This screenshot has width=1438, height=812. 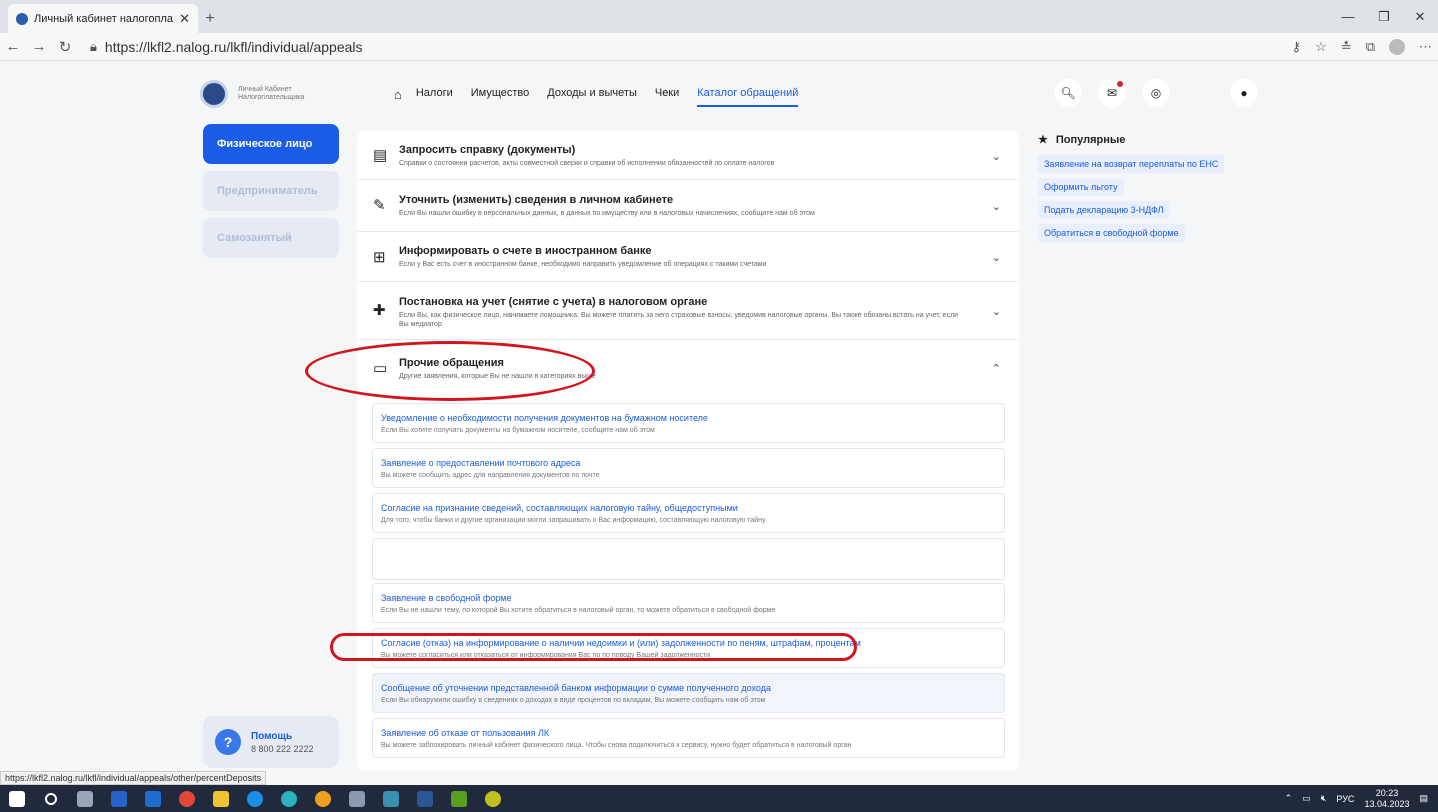 What do you see at coordinates (323, 798) in the screenshot?
I see `app-yellow-icon` at bounding box center [323, 798].